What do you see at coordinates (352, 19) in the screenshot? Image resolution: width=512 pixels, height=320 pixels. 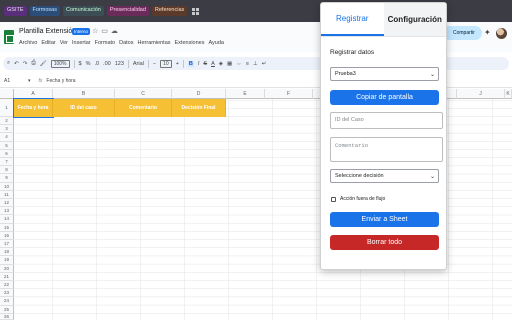 I see `tab-registrar: Registrar` at bounding box center [352, 19].